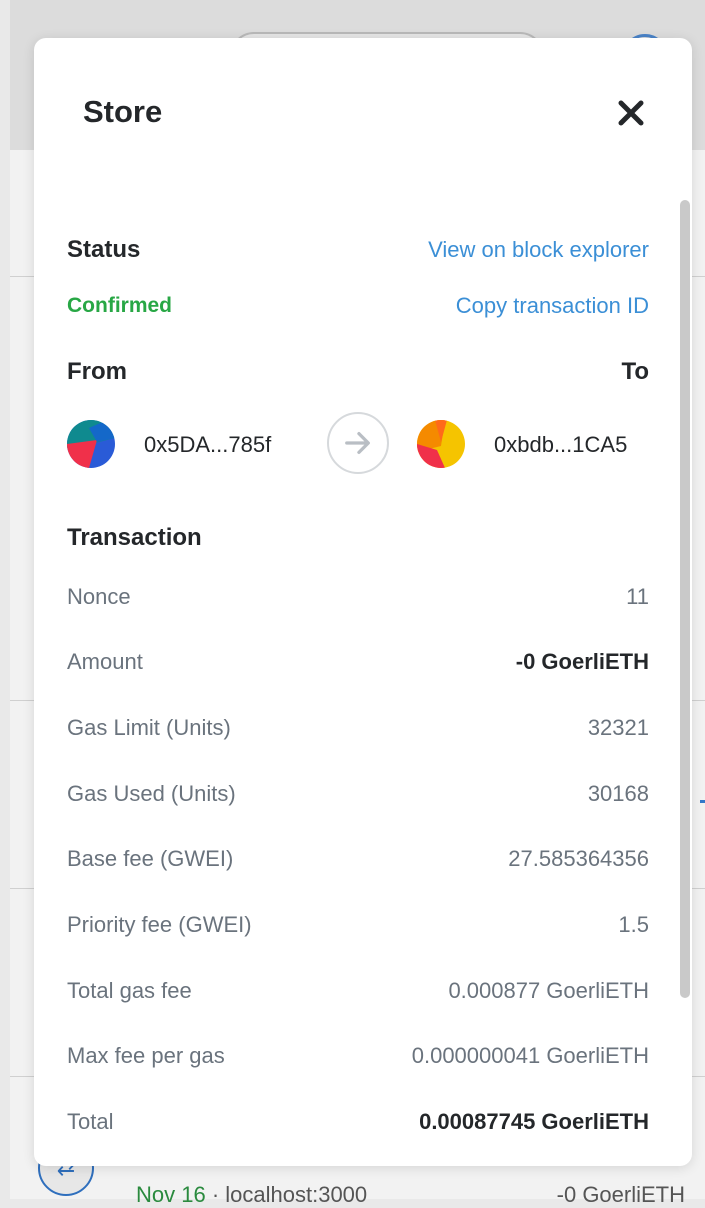 The height and width of the screenshot is (1208, 705). Describe the element at coordinates (358, 250) in the screenshot. I see `status-row: Status View on block explorer` at that location.